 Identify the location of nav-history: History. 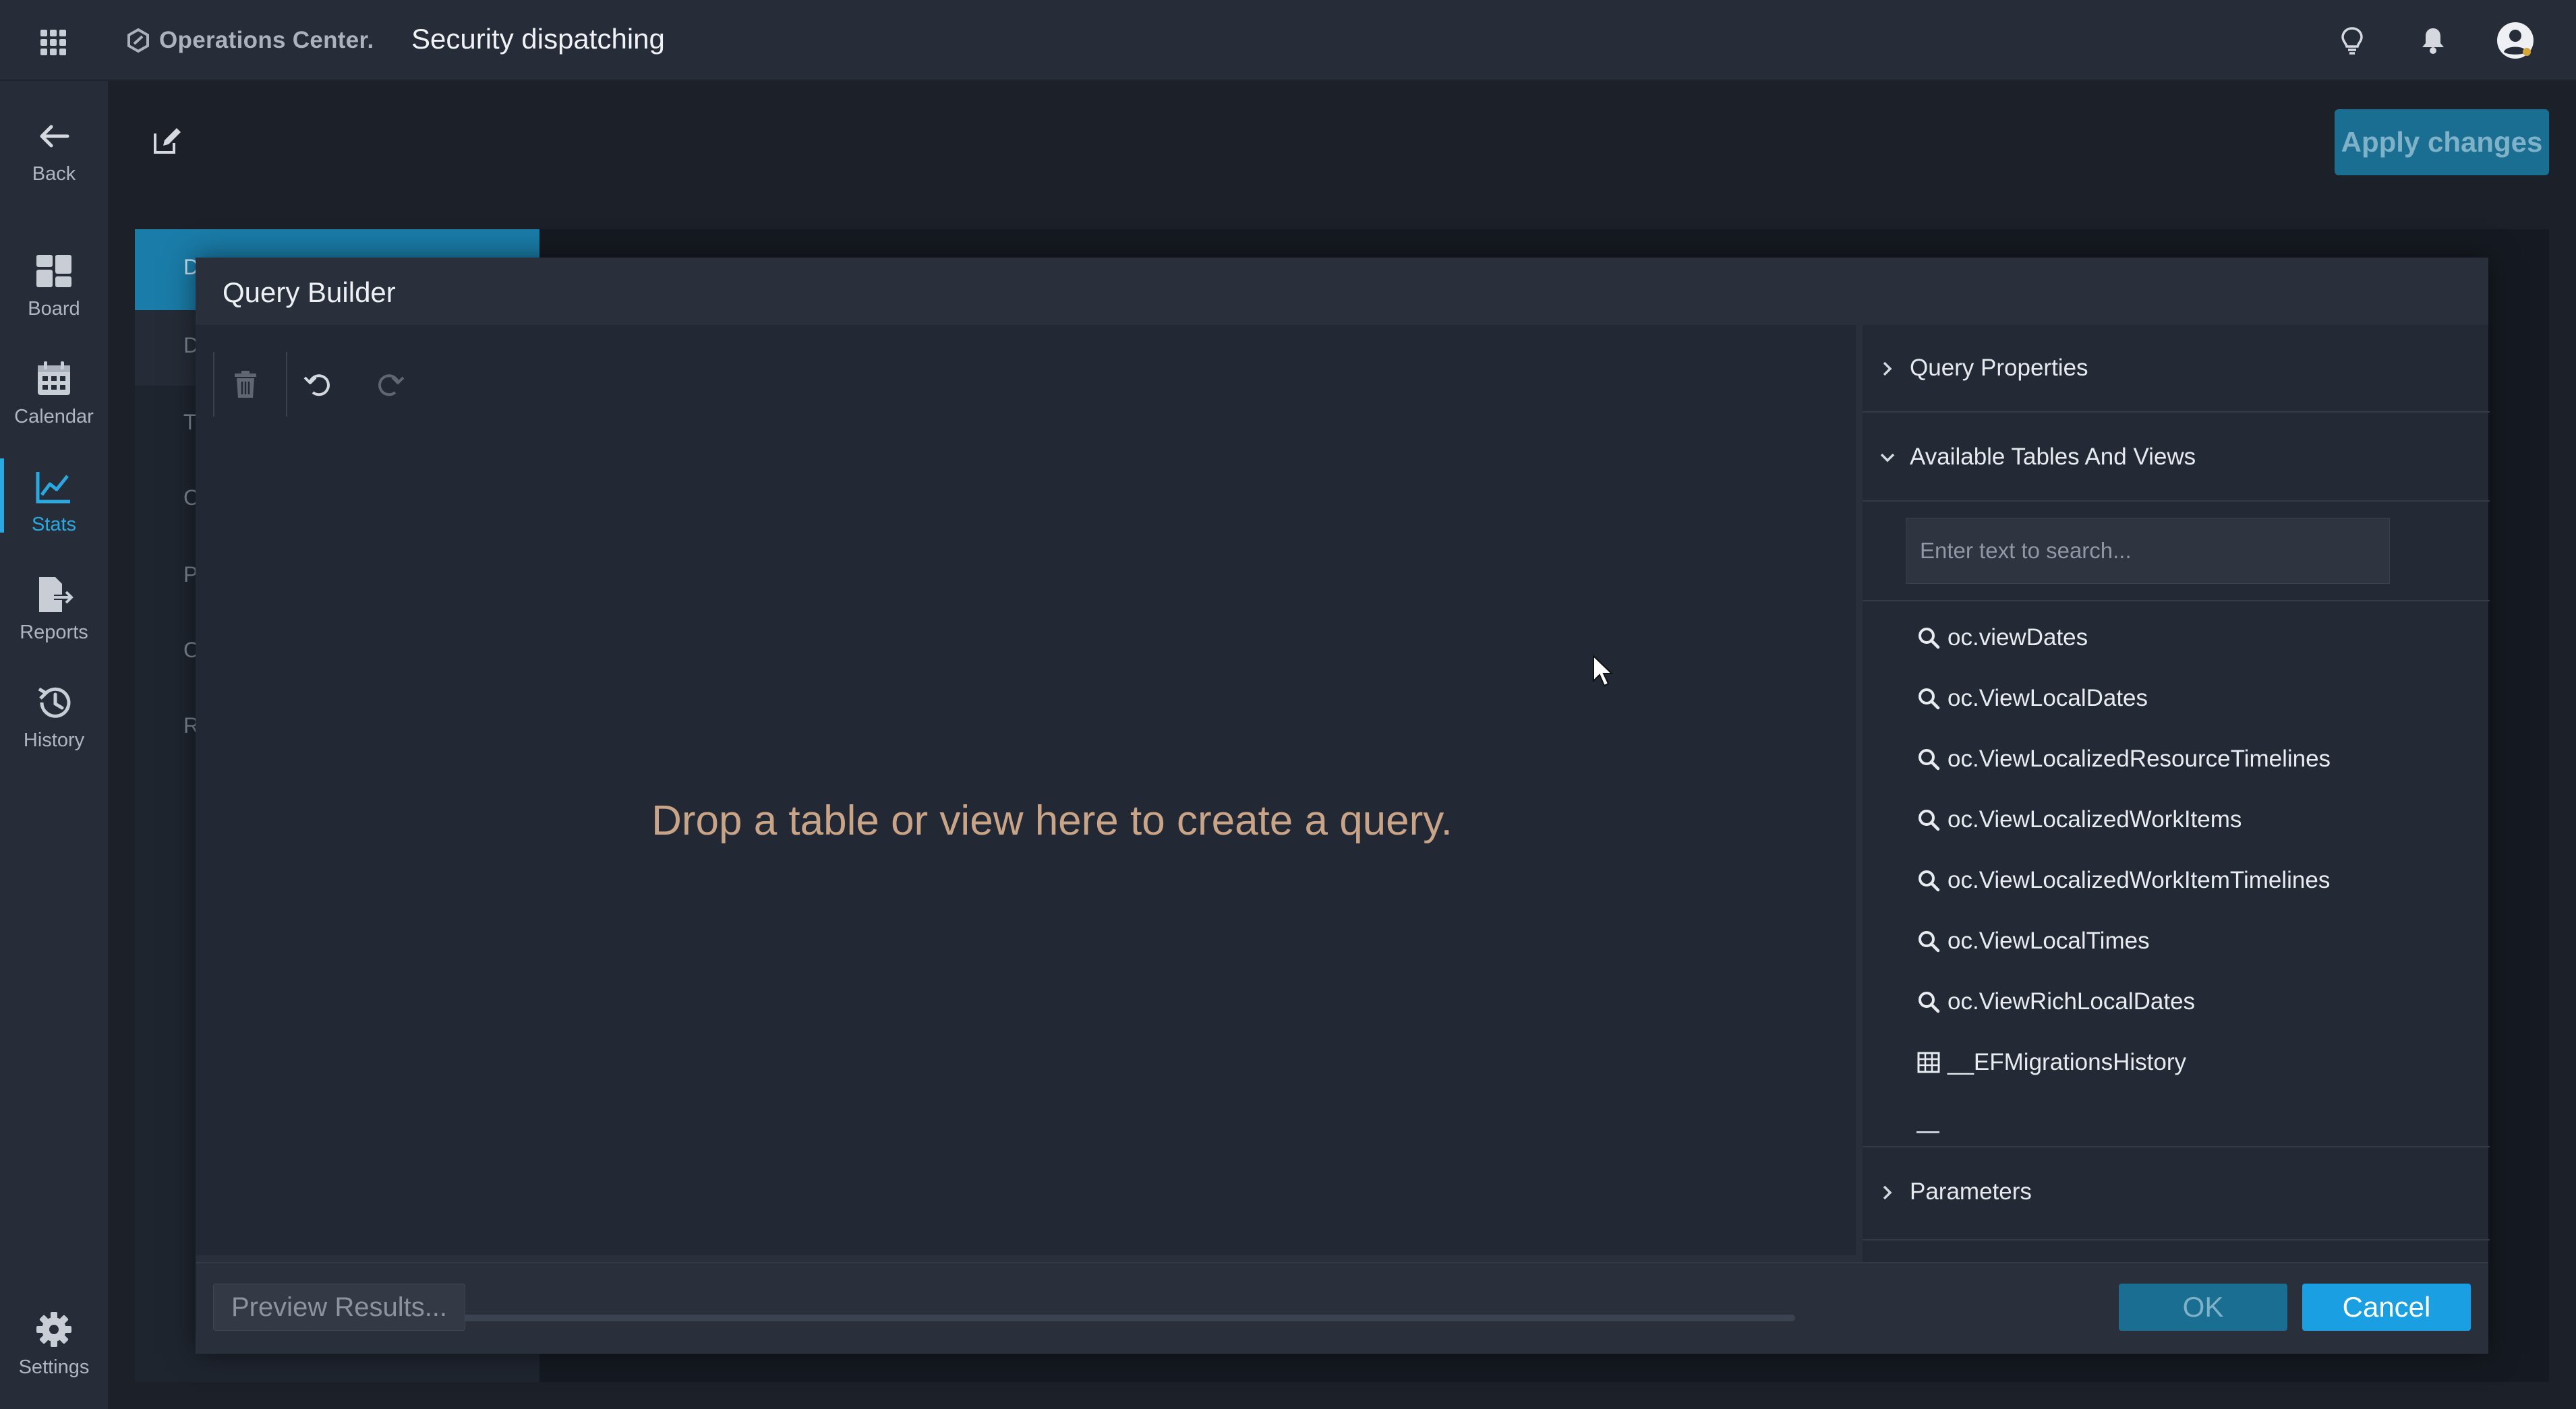
(54, 714).